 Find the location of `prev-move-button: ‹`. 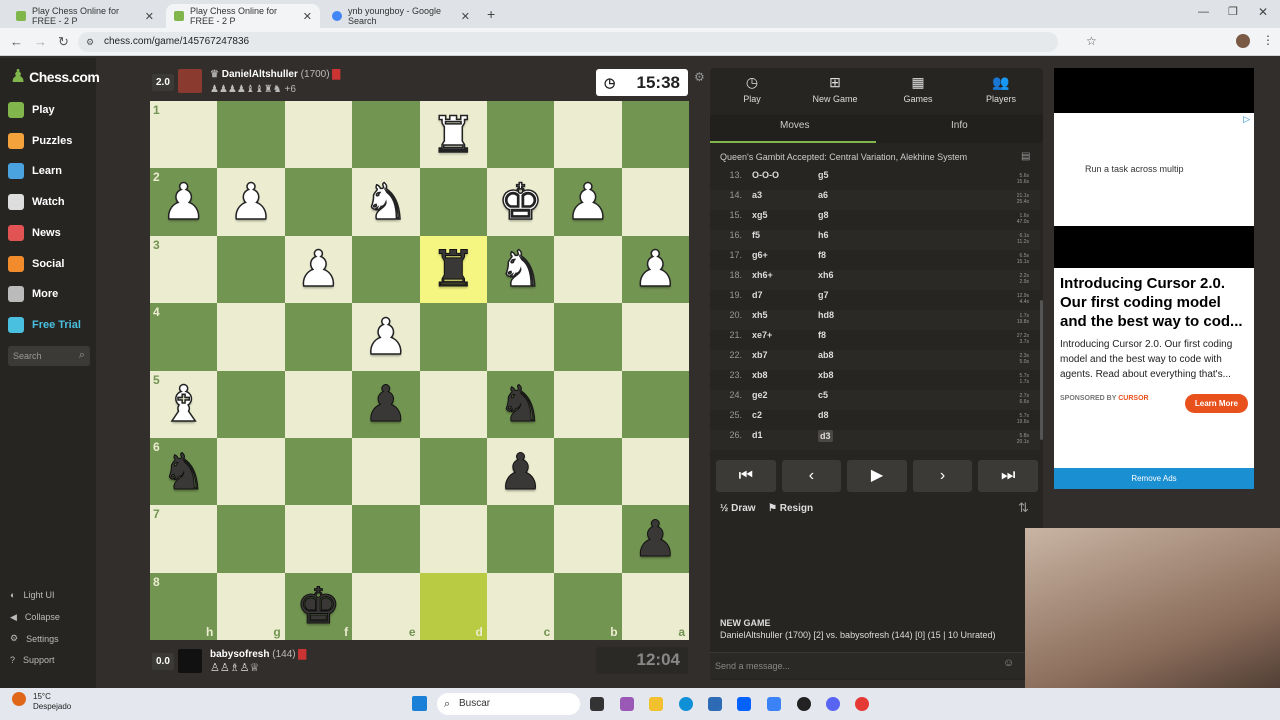

prev-move-button: ‹ is located at coordinates (811, 476).